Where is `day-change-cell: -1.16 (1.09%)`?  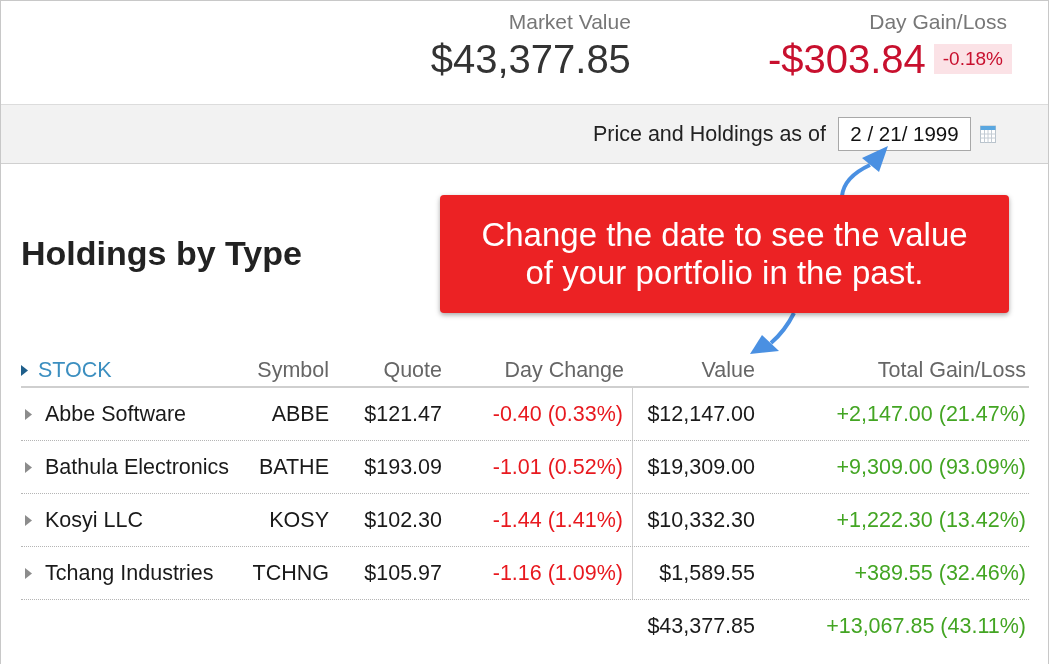
day-change-cell: -1.16 (1.09%) is located at coordinates (557, 573).